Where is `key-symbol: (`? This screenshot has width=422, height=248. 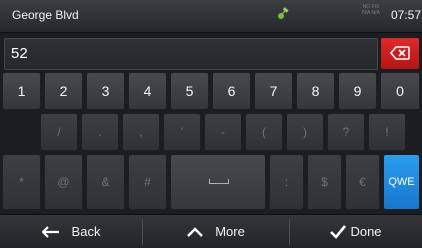 key-symbol: ( is located at coordinates (264, 132).